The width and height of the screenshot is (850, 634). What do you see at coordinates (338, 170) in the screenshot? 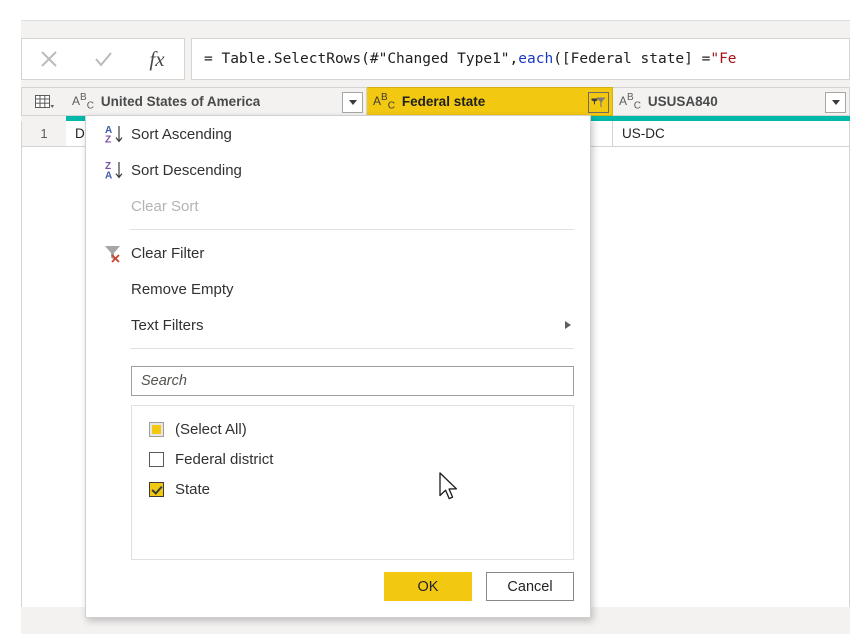
I see `menu-item-sort-descending: Z A Sort Descending` at bounding box center [338, 170].